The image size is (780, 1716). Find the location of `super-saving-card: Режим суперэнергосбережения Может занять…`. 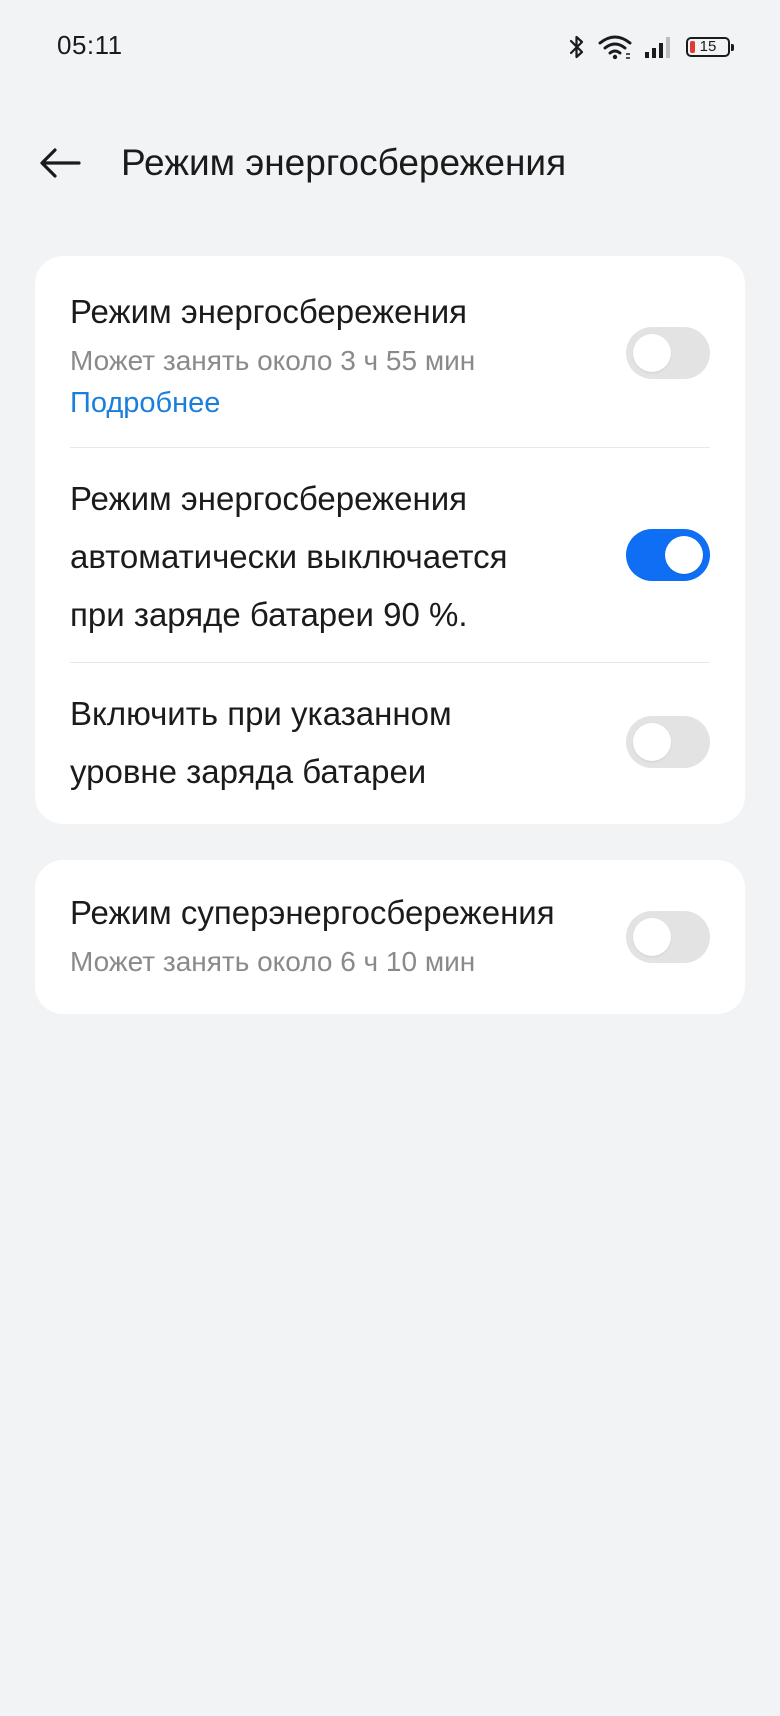

super-saving-card: Режим суперэнергосбережения Может занять… is located at coordinates (390, 937).